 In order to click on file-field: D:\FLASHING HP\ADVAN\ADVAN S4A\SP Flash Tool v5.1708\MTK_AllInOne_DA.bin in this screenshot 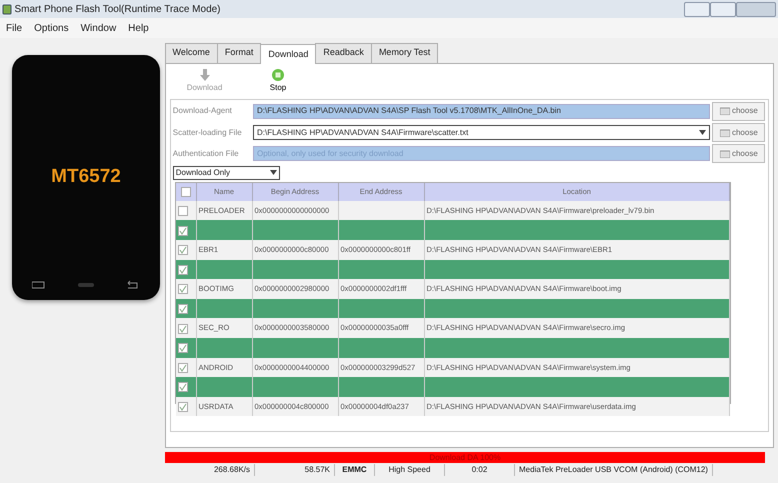, I will do `click(481, 111)`.